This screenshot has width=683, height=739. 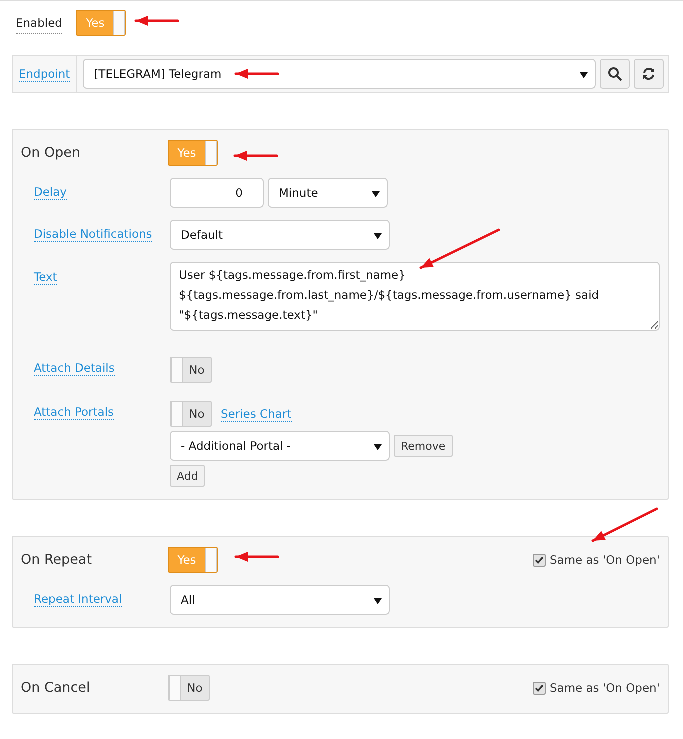 What do you see at coordinates (51, 153) in the screenshot?
I see `section-title: On Open` at bounding box center [51, 153].